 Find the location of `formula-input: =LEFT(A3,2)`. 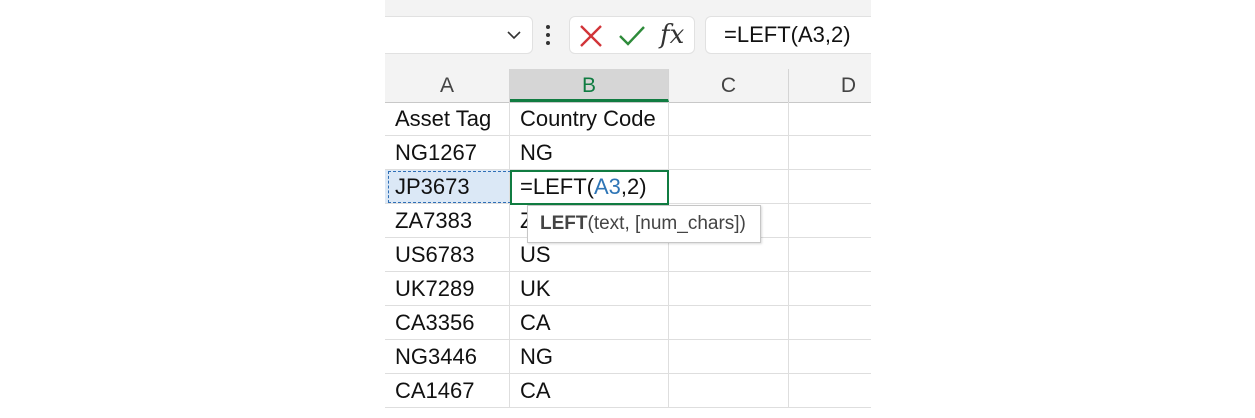

formula-input: =LEFT(A3,2) is located at coordinates (788, 35).